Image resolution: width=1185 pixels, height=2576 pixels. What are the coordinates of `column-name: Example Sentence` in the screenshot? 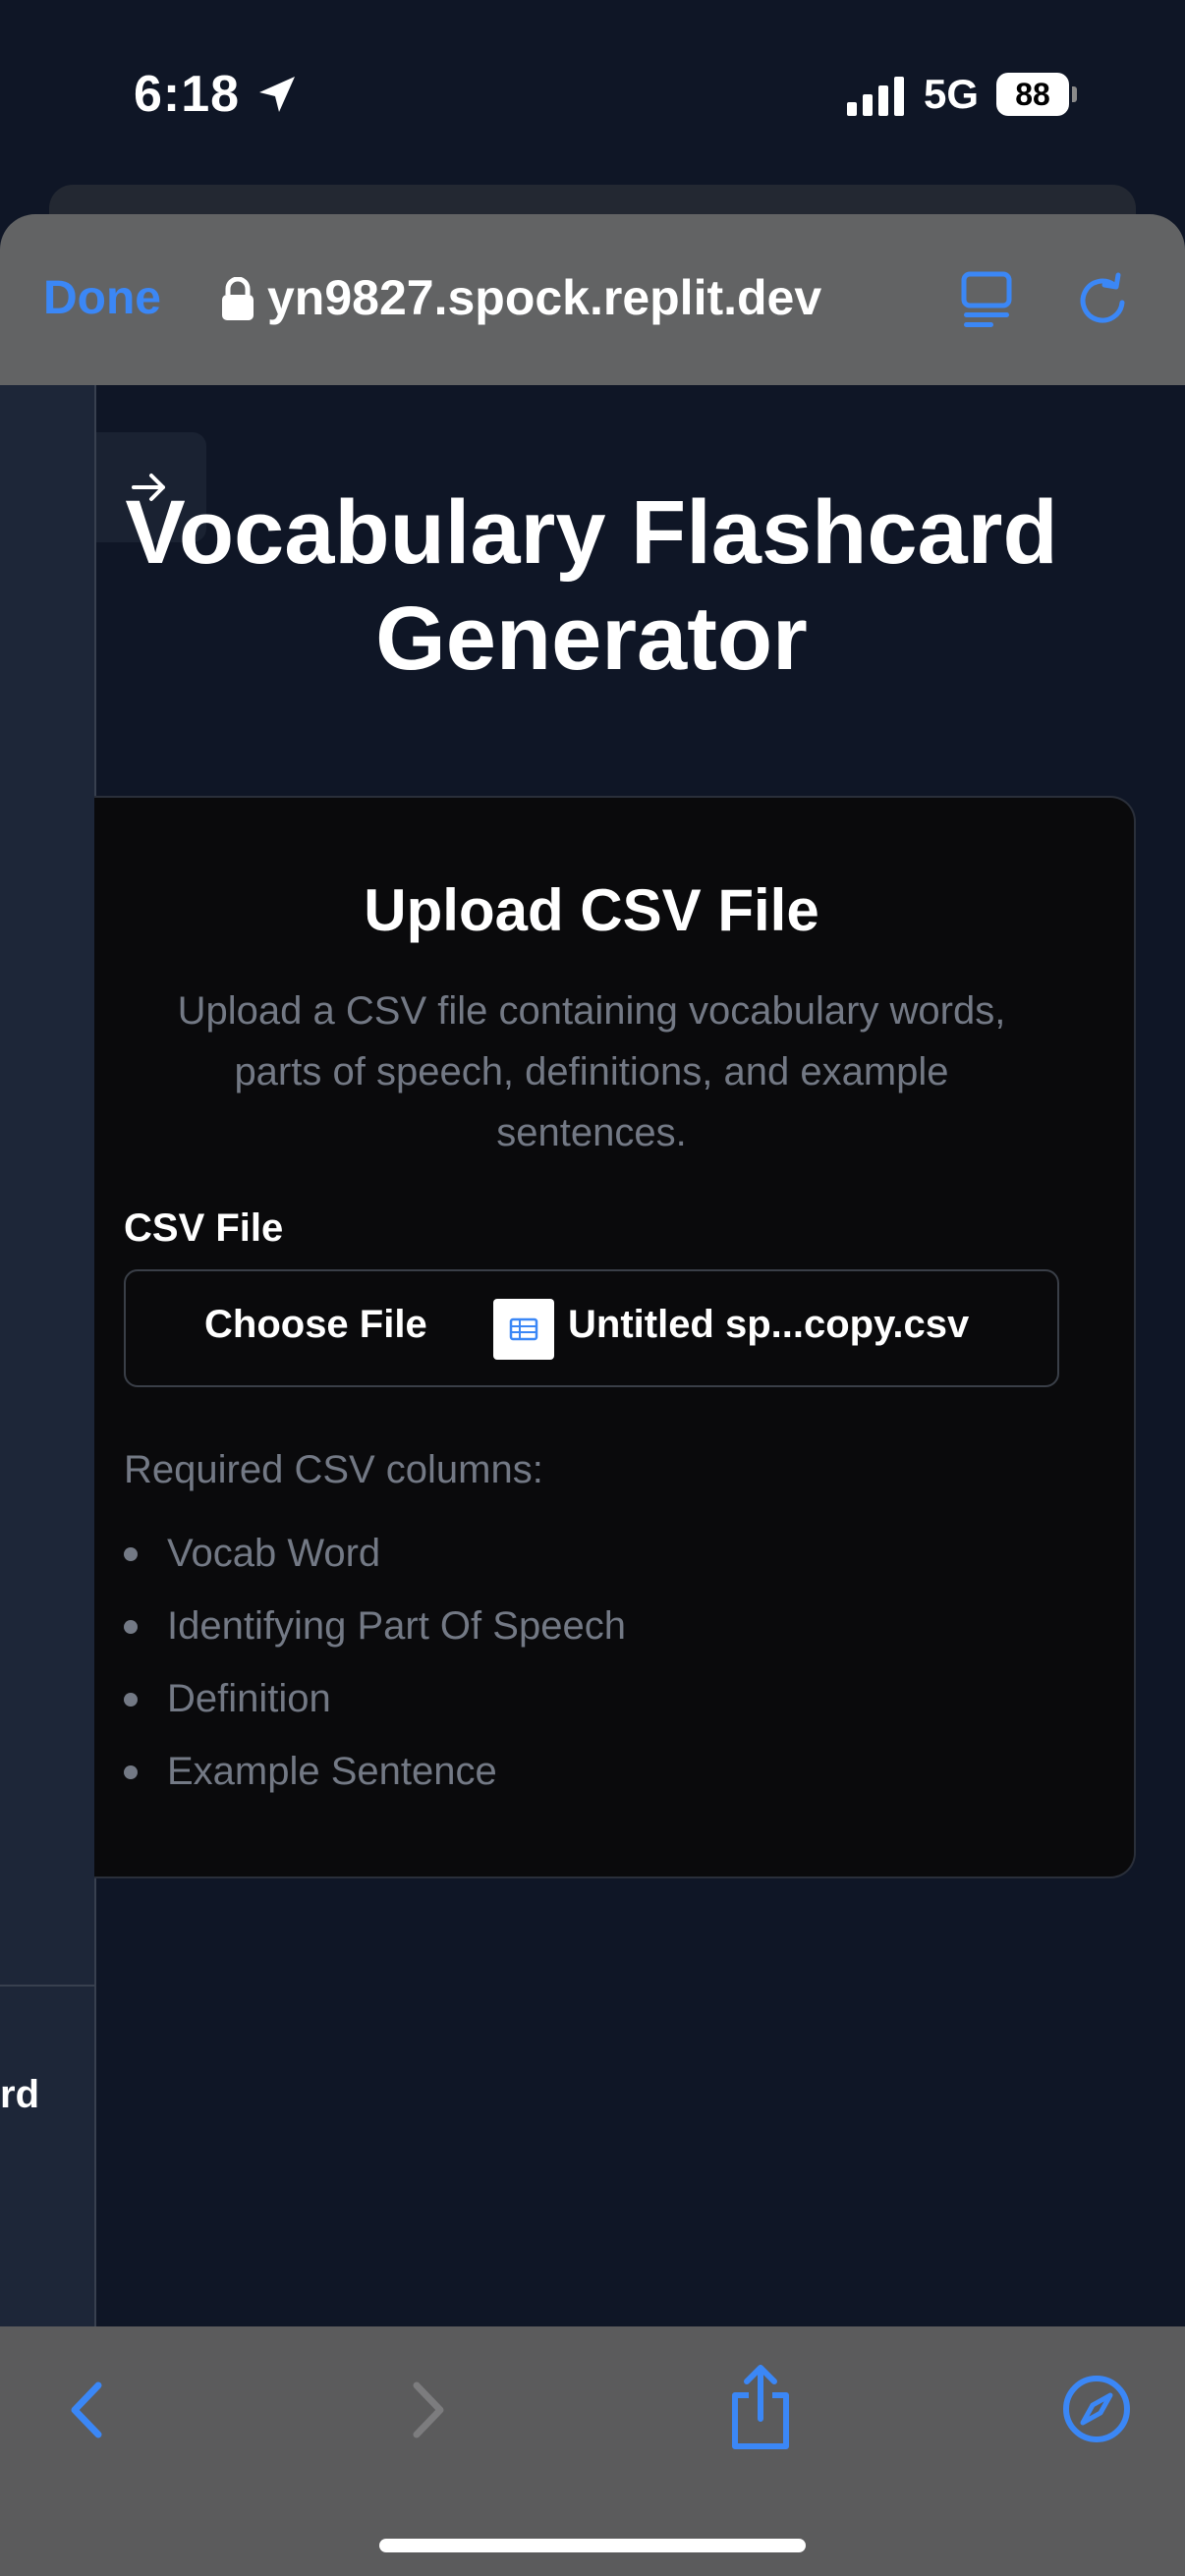 It's located at (332, 1771).